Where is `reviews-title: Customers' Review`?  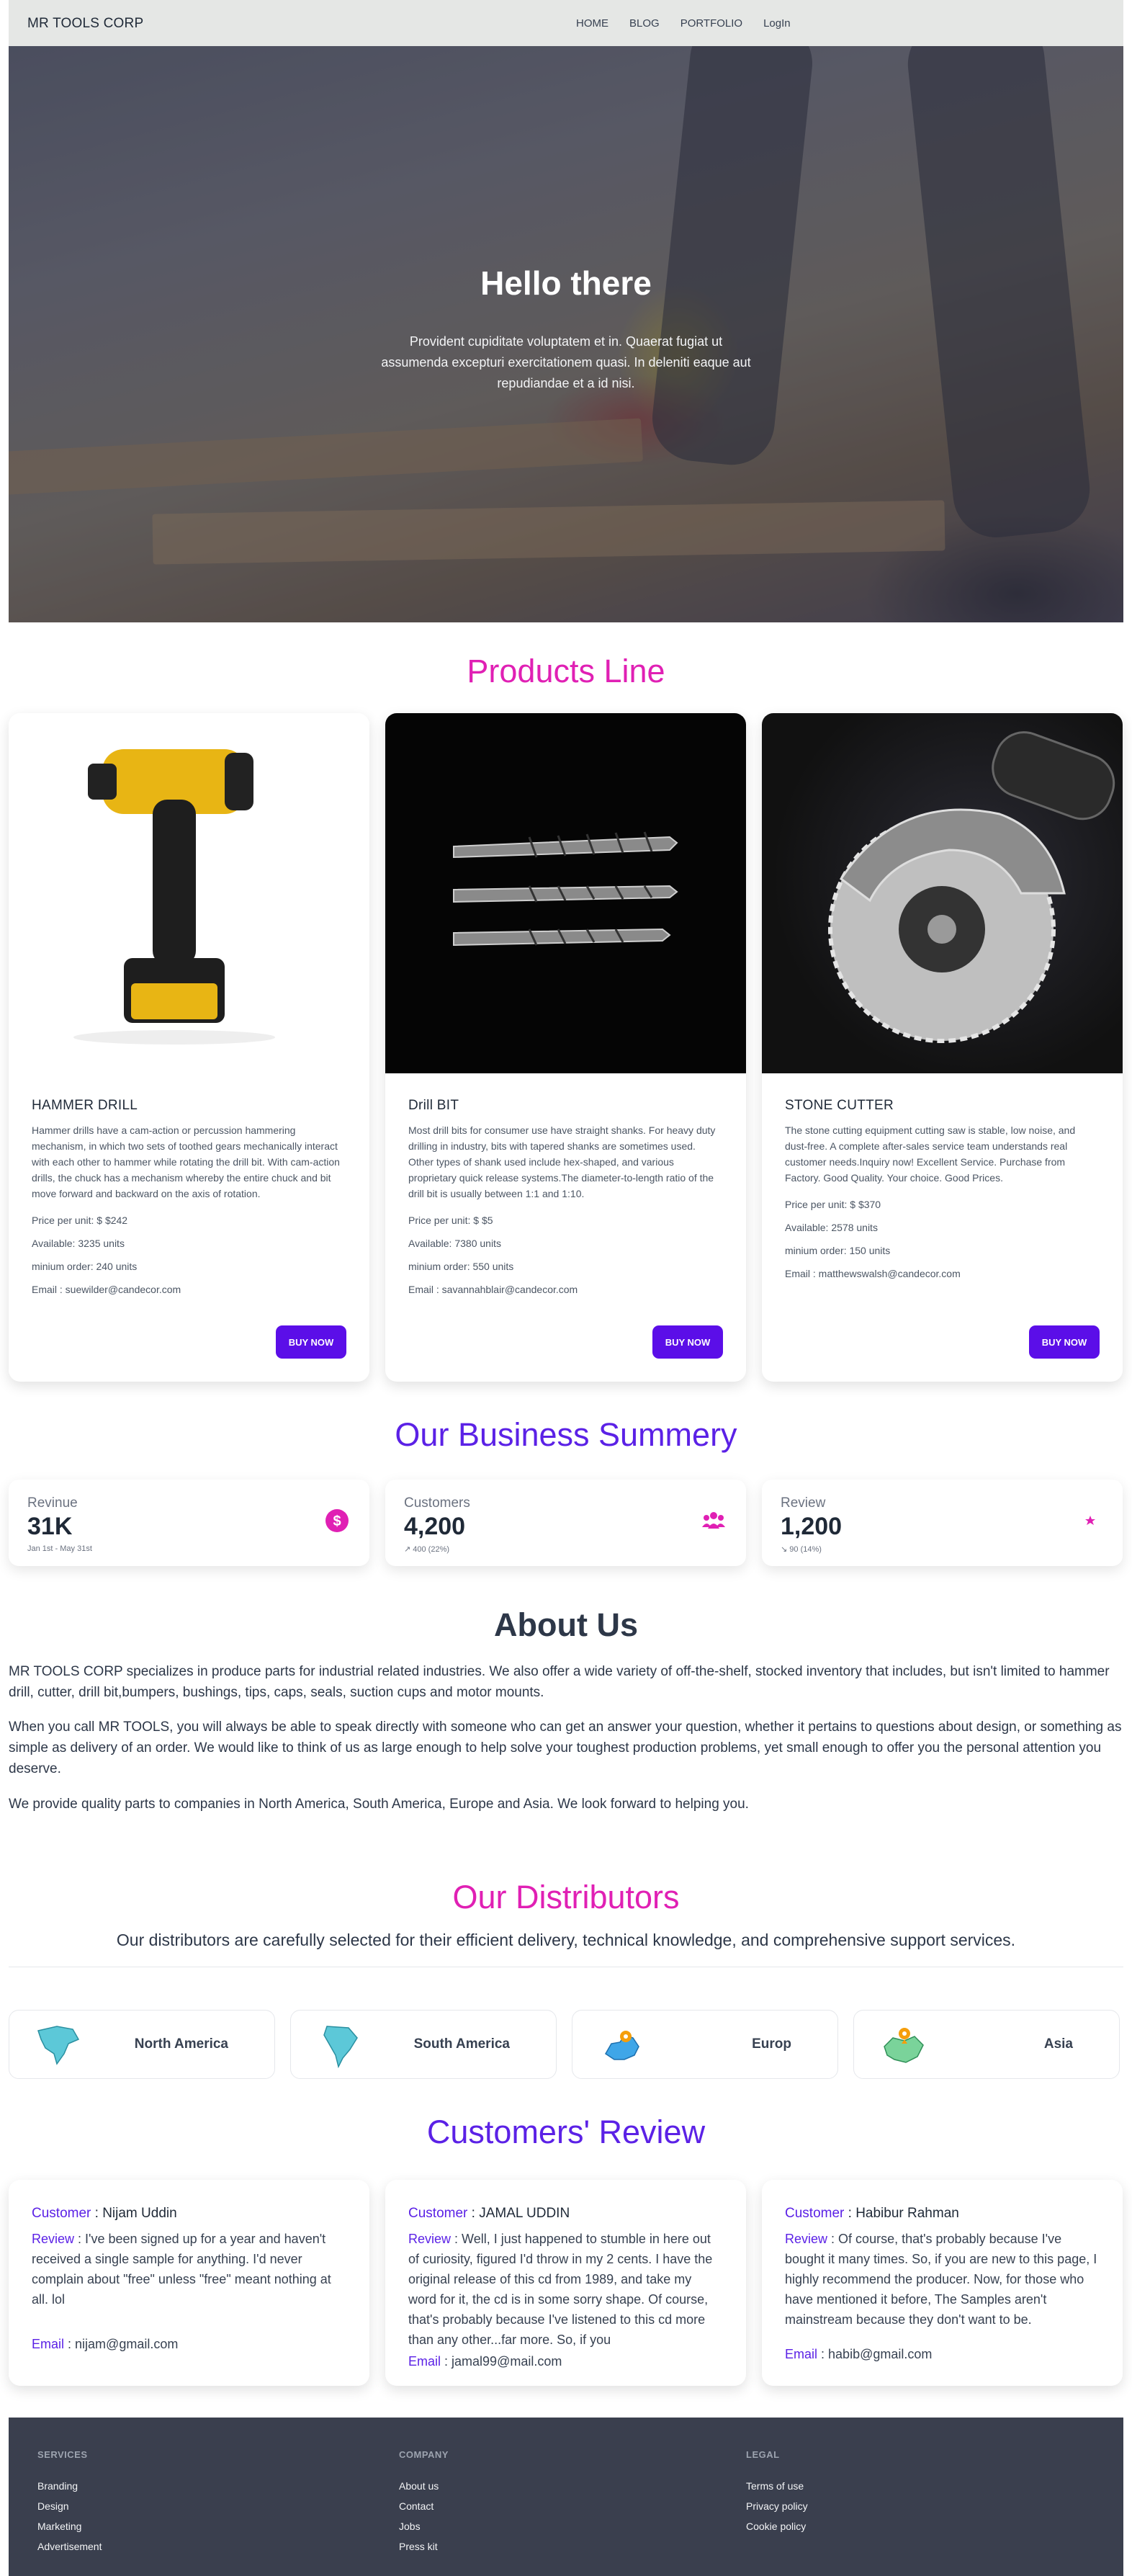
reviews-title: Customers' Review is located at coordinates (566, 2132).